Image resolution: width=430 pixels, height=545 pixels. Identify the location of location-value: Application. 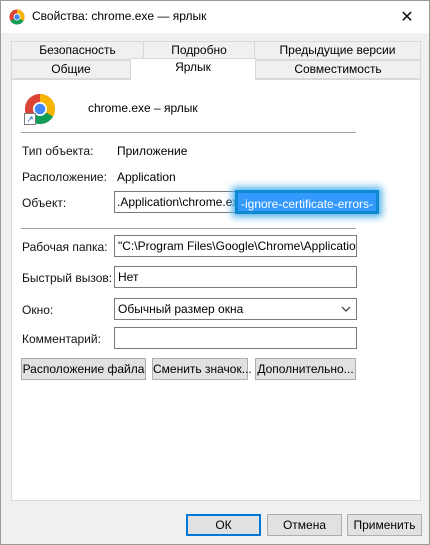
(146, 177).